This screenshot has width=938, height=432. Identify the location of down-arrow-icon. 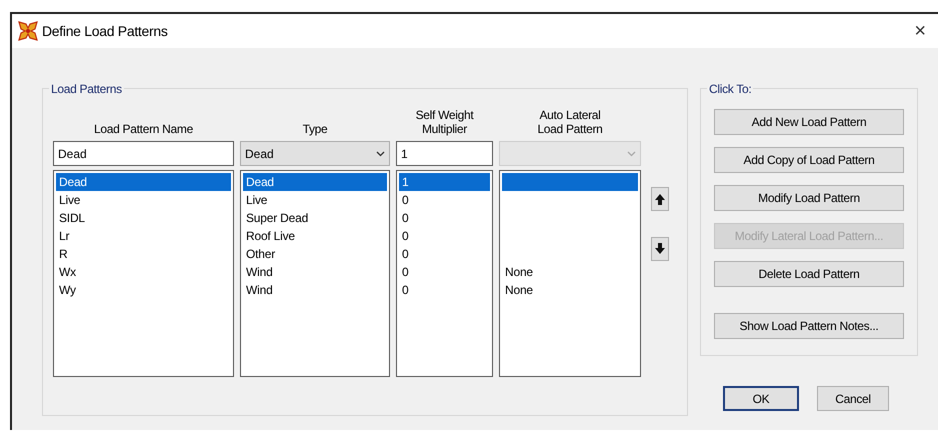
(660, 249).